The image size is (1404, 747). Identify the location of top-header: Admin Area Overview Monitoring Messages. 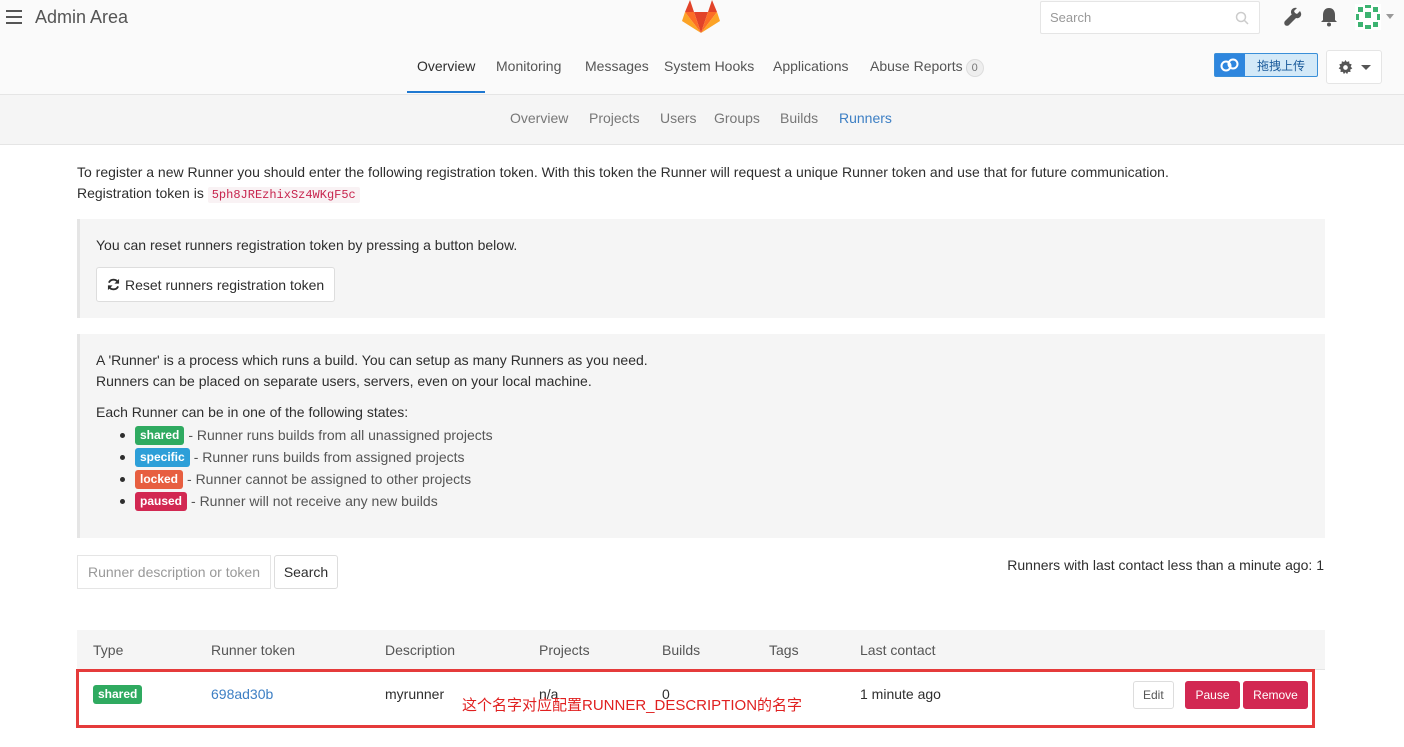
(702, 47).